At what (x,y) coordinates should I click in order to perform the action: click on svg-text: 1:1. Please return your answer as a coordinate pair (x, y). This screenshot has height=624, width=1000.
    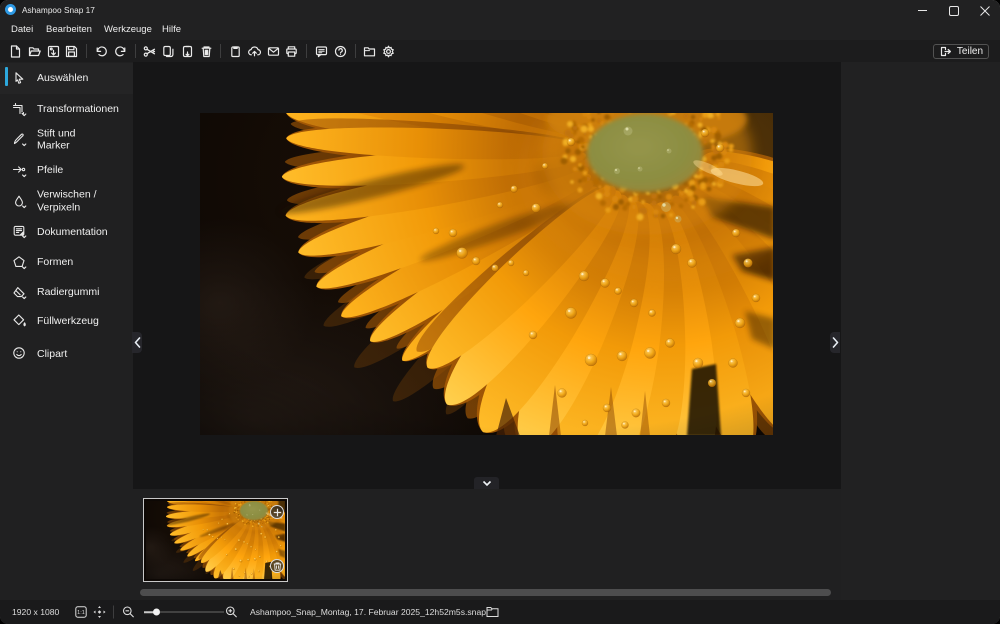
    Looking at the image, I should click on (81, 613).